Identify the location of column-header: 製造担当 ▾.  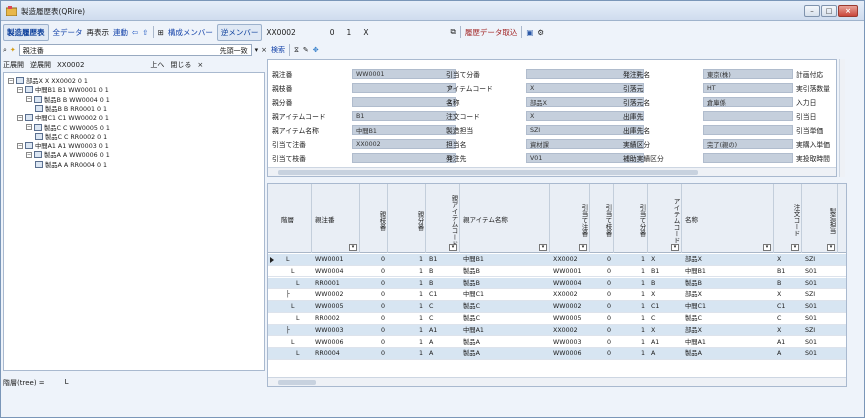
(820, 218).